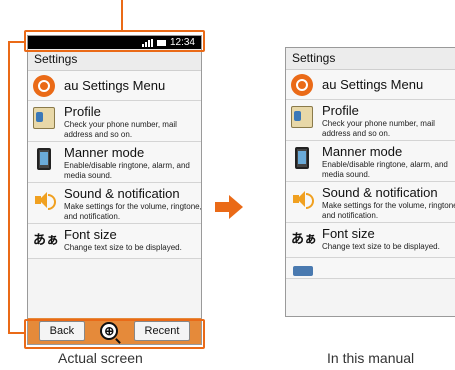  Describe the element at coordinates (100, 358) in the screenshot. I see `caption-actual-screen: Actual screen` at that location.